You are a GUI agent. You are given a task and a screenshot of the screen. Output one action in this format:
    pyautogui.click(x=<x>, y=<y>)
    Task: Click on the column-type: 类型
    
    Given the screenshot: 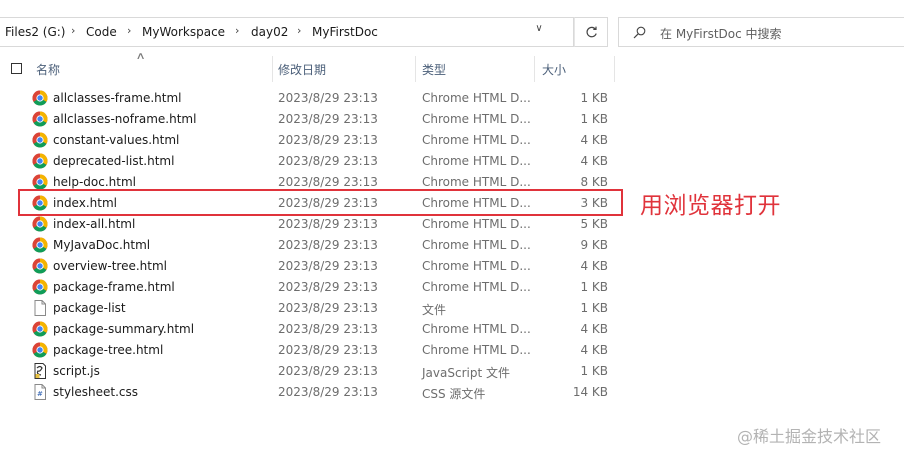 What is the action you would take?
    pyautogui.click(x=434, y=69)
    